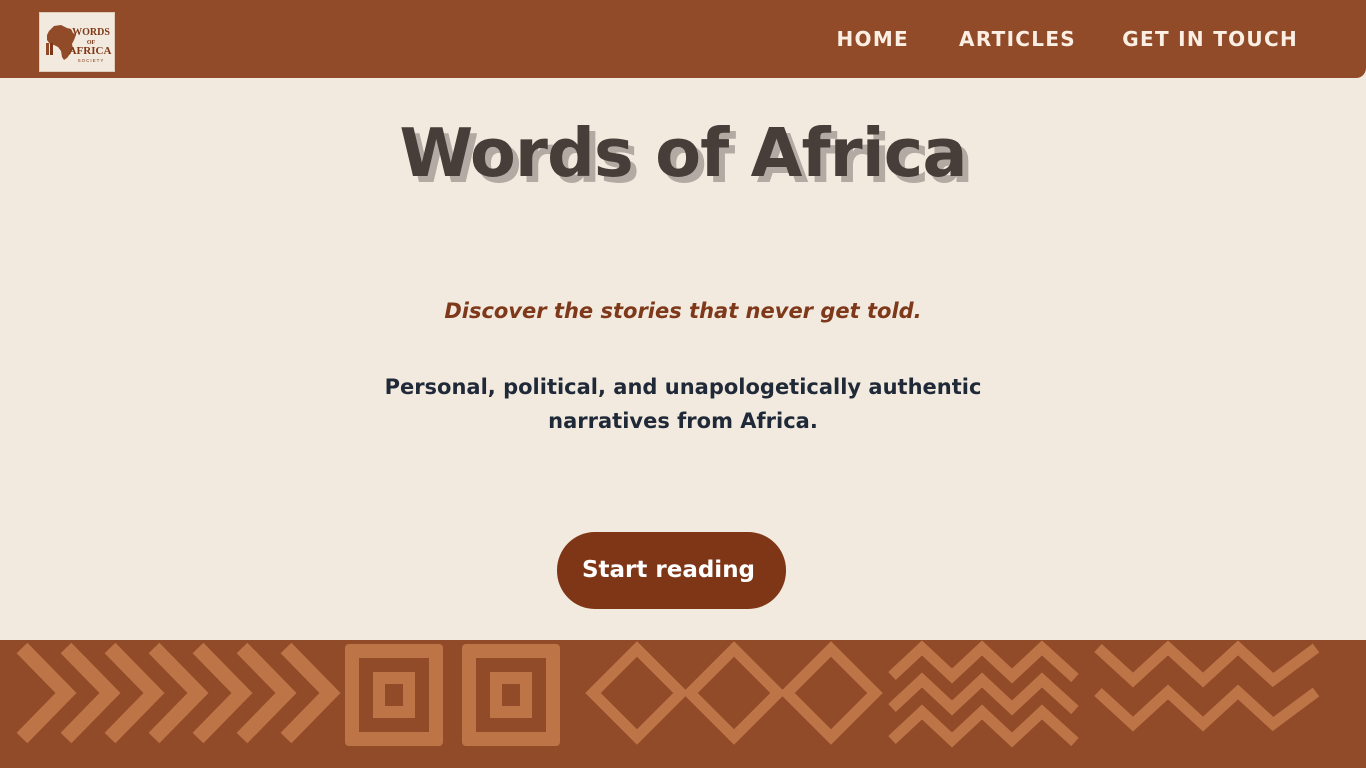  What do you see at coordinates (1017, 39) in the screenshot?
I see `nav-articles-link: ARTICLES` at bounding box center [1017, 39].